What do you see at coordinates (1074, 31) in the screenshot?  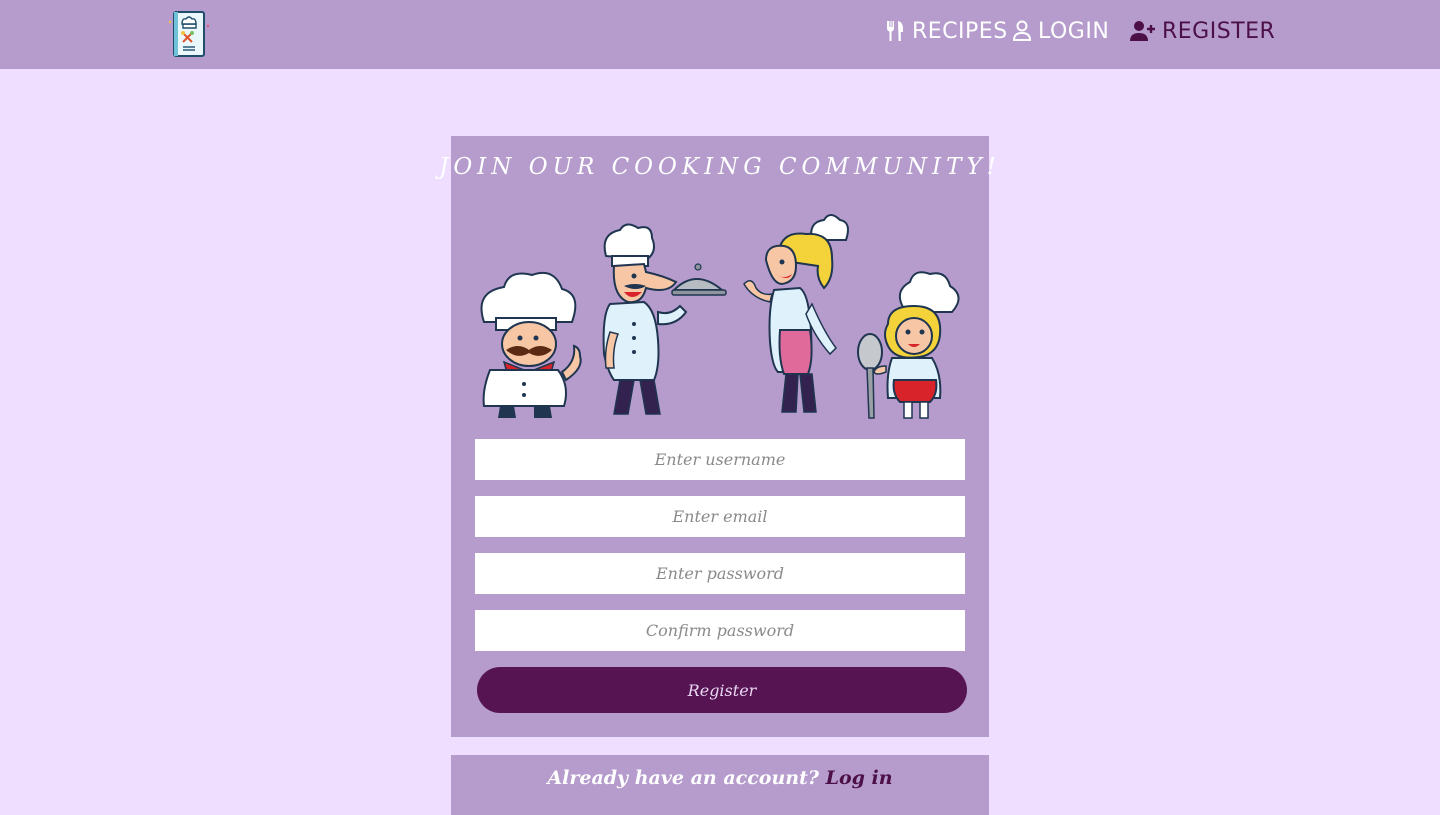 I see `nav-login-label: LOGIN` at bounding box center [1074, 31].